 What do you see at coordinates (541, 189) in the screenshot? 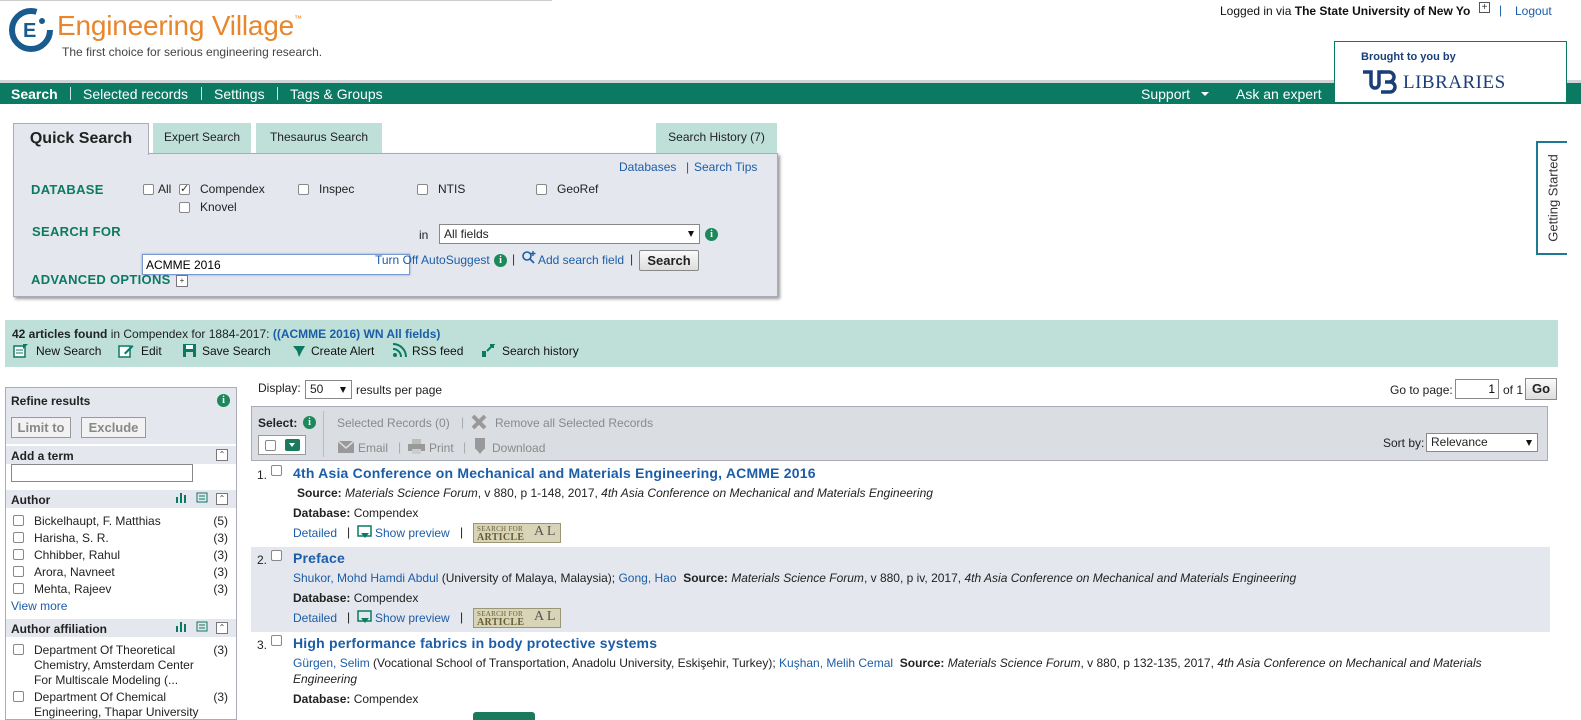
I see `db-georef-checkbox` at bounding box center [541, 189].